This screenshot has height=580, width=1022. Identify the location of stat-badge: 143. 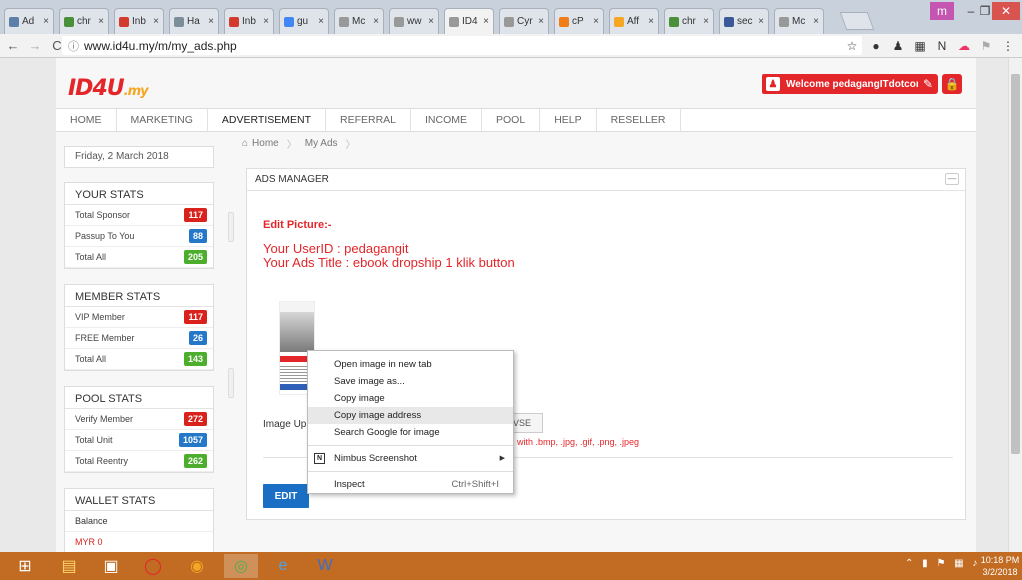
(195, 359).